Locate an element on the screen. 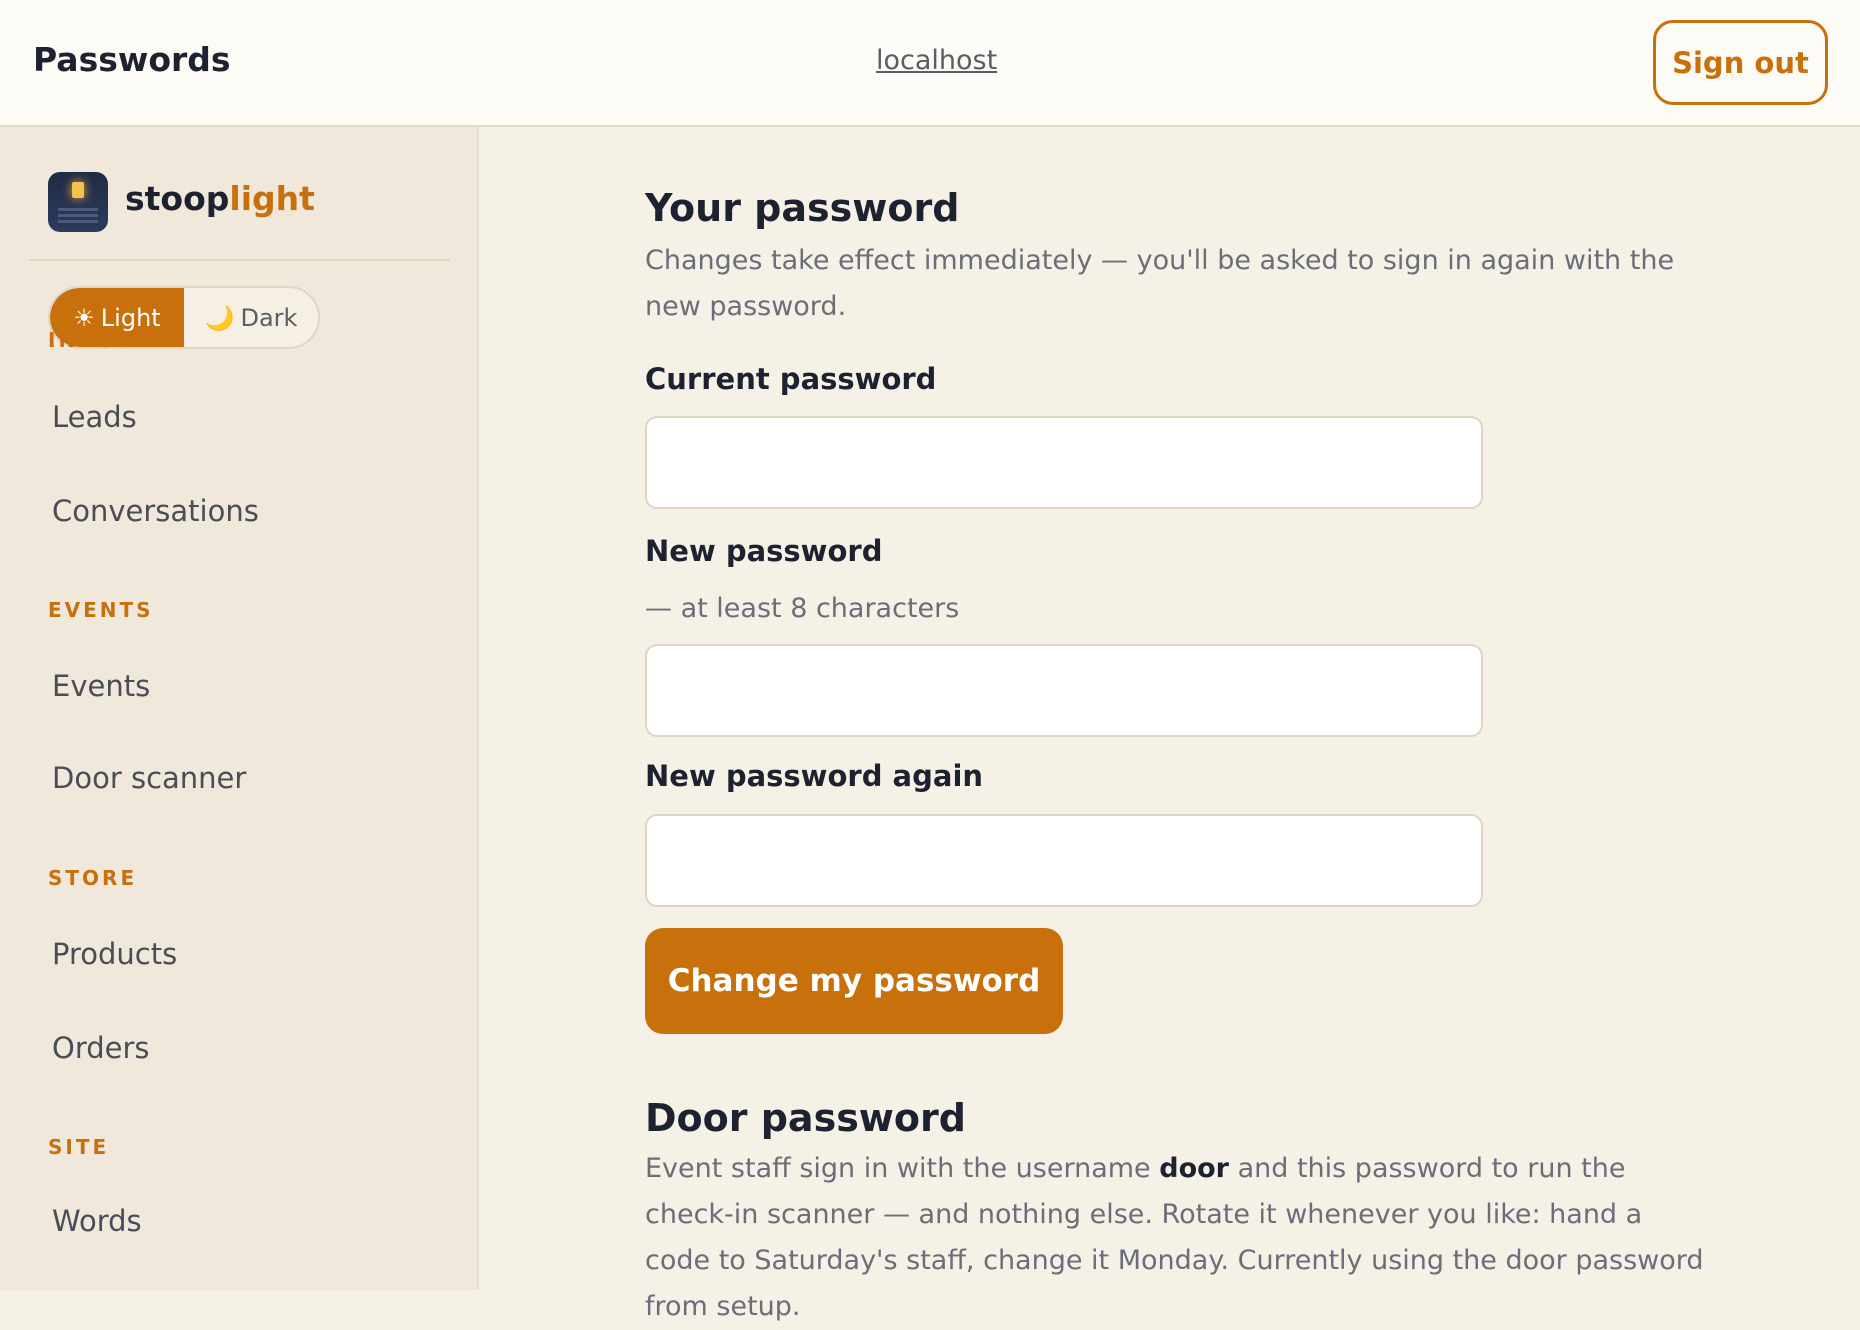 The width and height of the screenshot is (1860, 1330). door-password-heading: Door password is located at coordinates (805, 1118).